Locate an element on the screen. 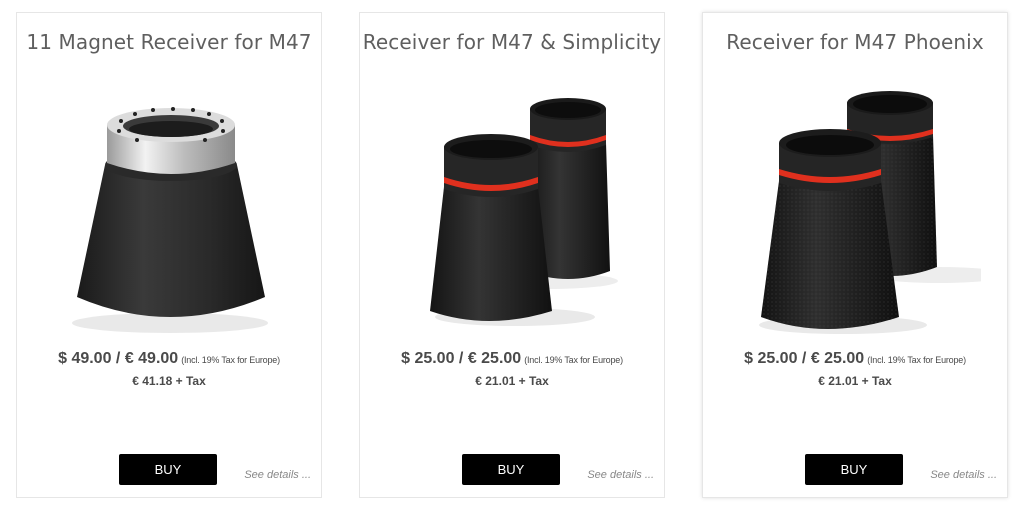 The image size is (1024, 511). net-price: € 41.18 + Tax is located at coordinates (169, 381).